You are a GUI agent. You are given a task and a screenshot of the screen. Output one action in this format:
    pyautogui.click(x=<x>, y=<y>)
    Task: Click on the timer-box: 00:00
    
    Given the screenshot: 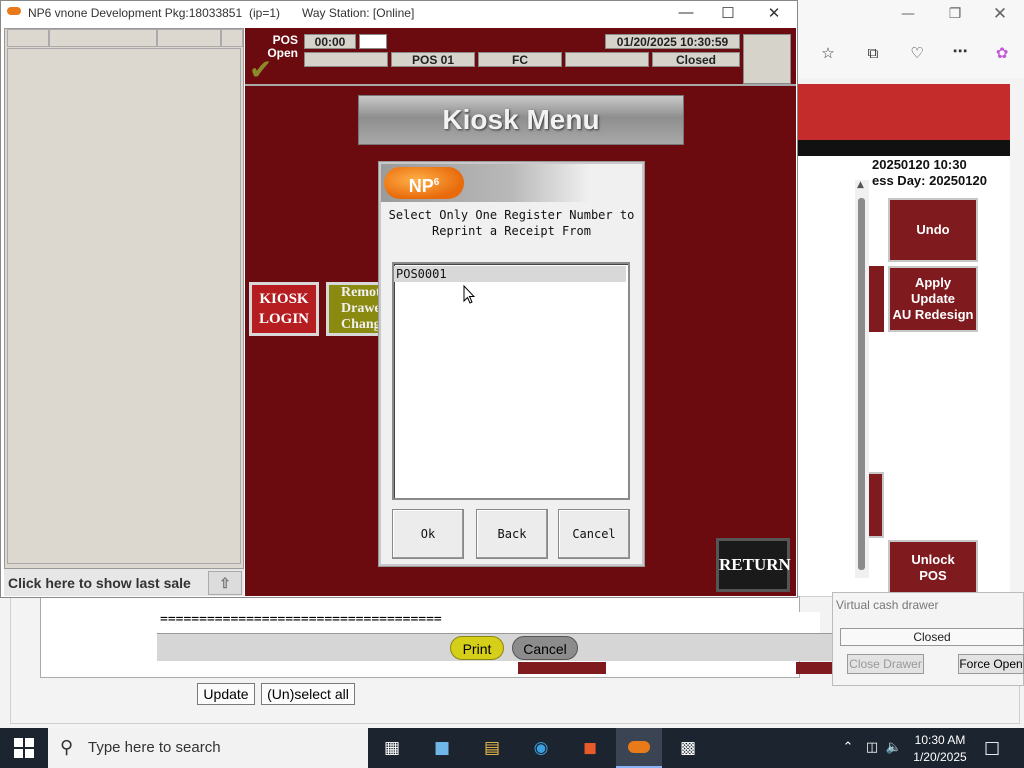 What is the action you would take?
    pyautogui.click(x=330, y=41)
    